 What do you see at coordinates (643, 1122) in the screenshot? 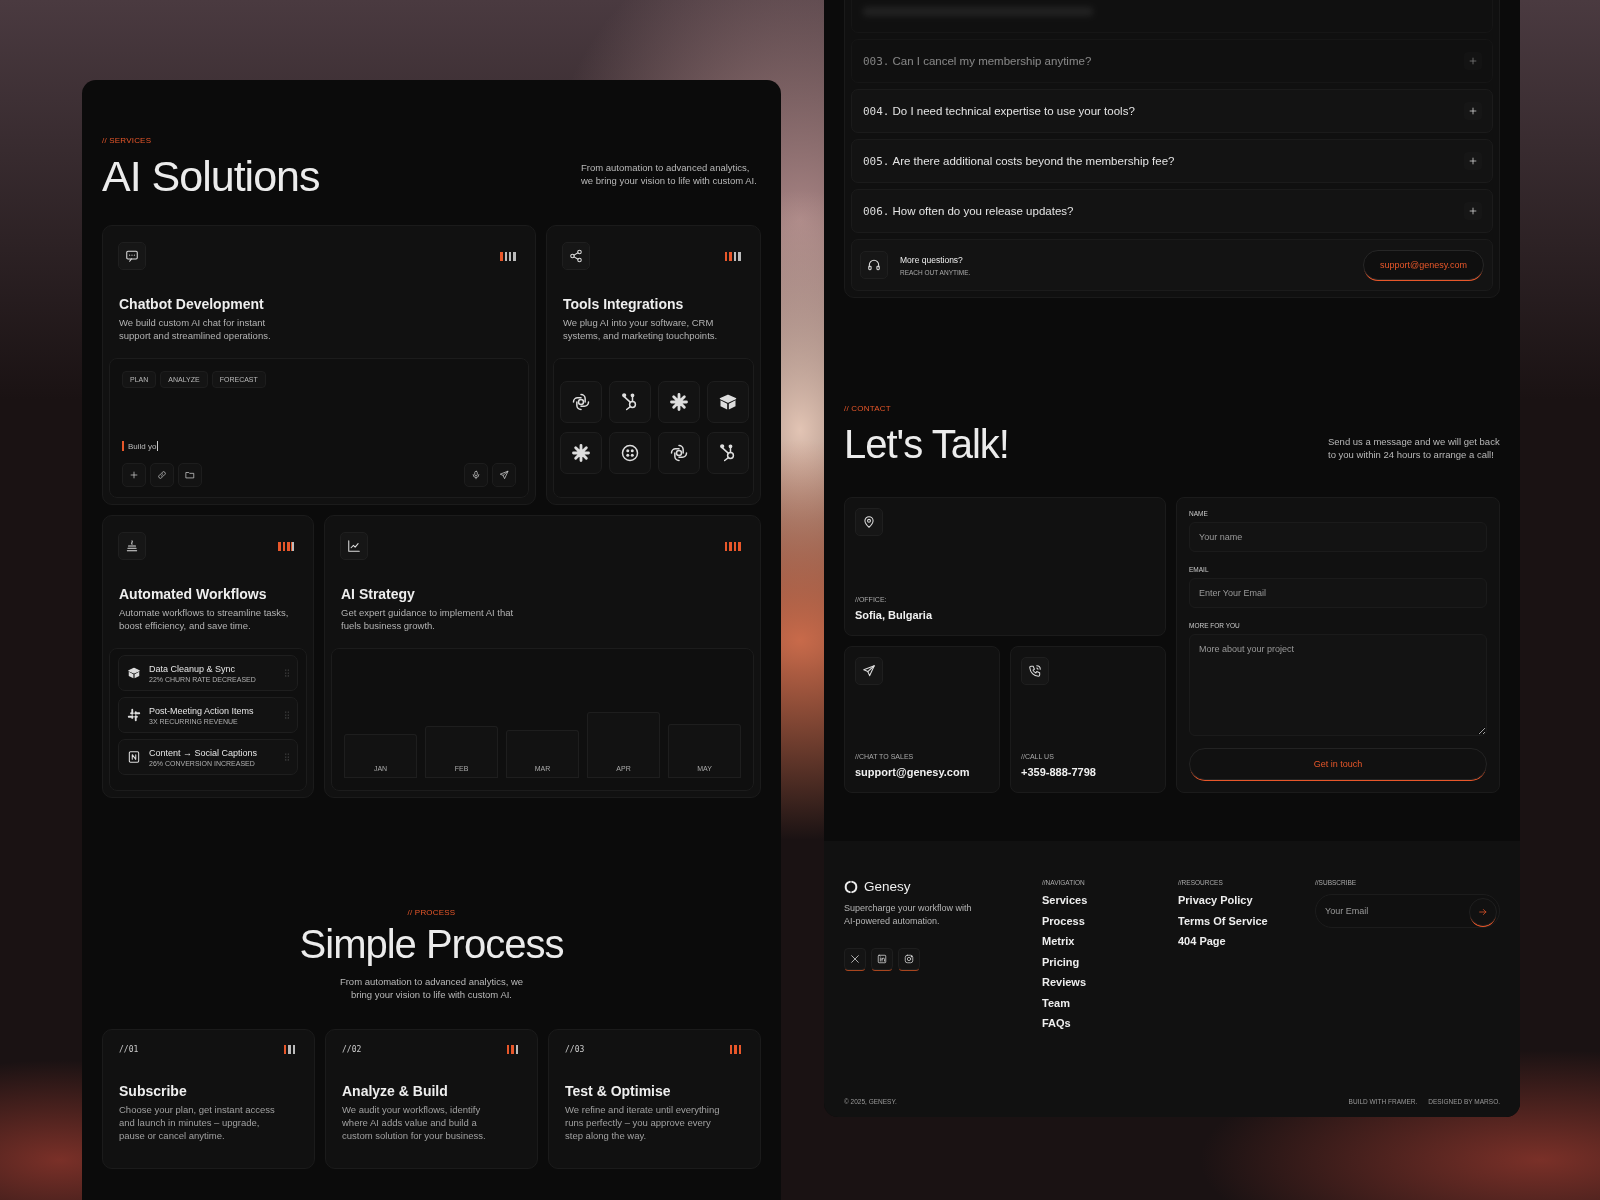
I see `card-description: We refine and iterate until everything runs perfectly – you approve every step along the way.` at bounding box center [643, 1122].